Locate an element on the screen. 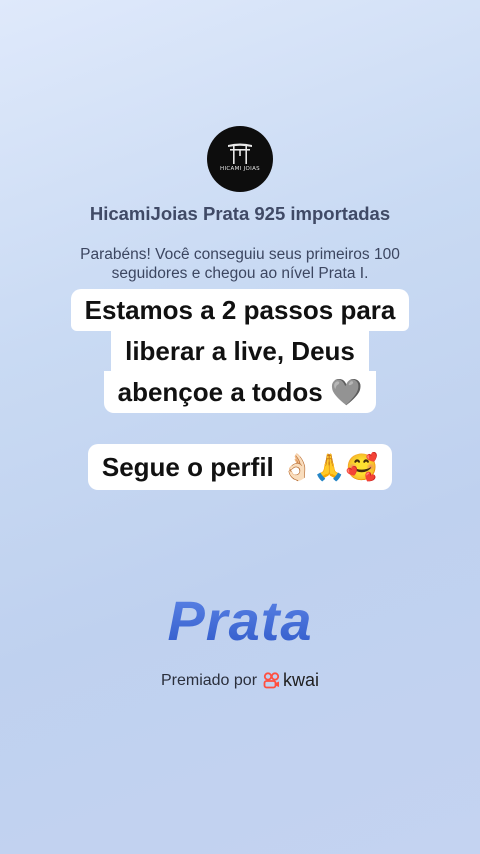  caption-line-1: Estamos a 2 passos para is located at coordinates (240, 310).